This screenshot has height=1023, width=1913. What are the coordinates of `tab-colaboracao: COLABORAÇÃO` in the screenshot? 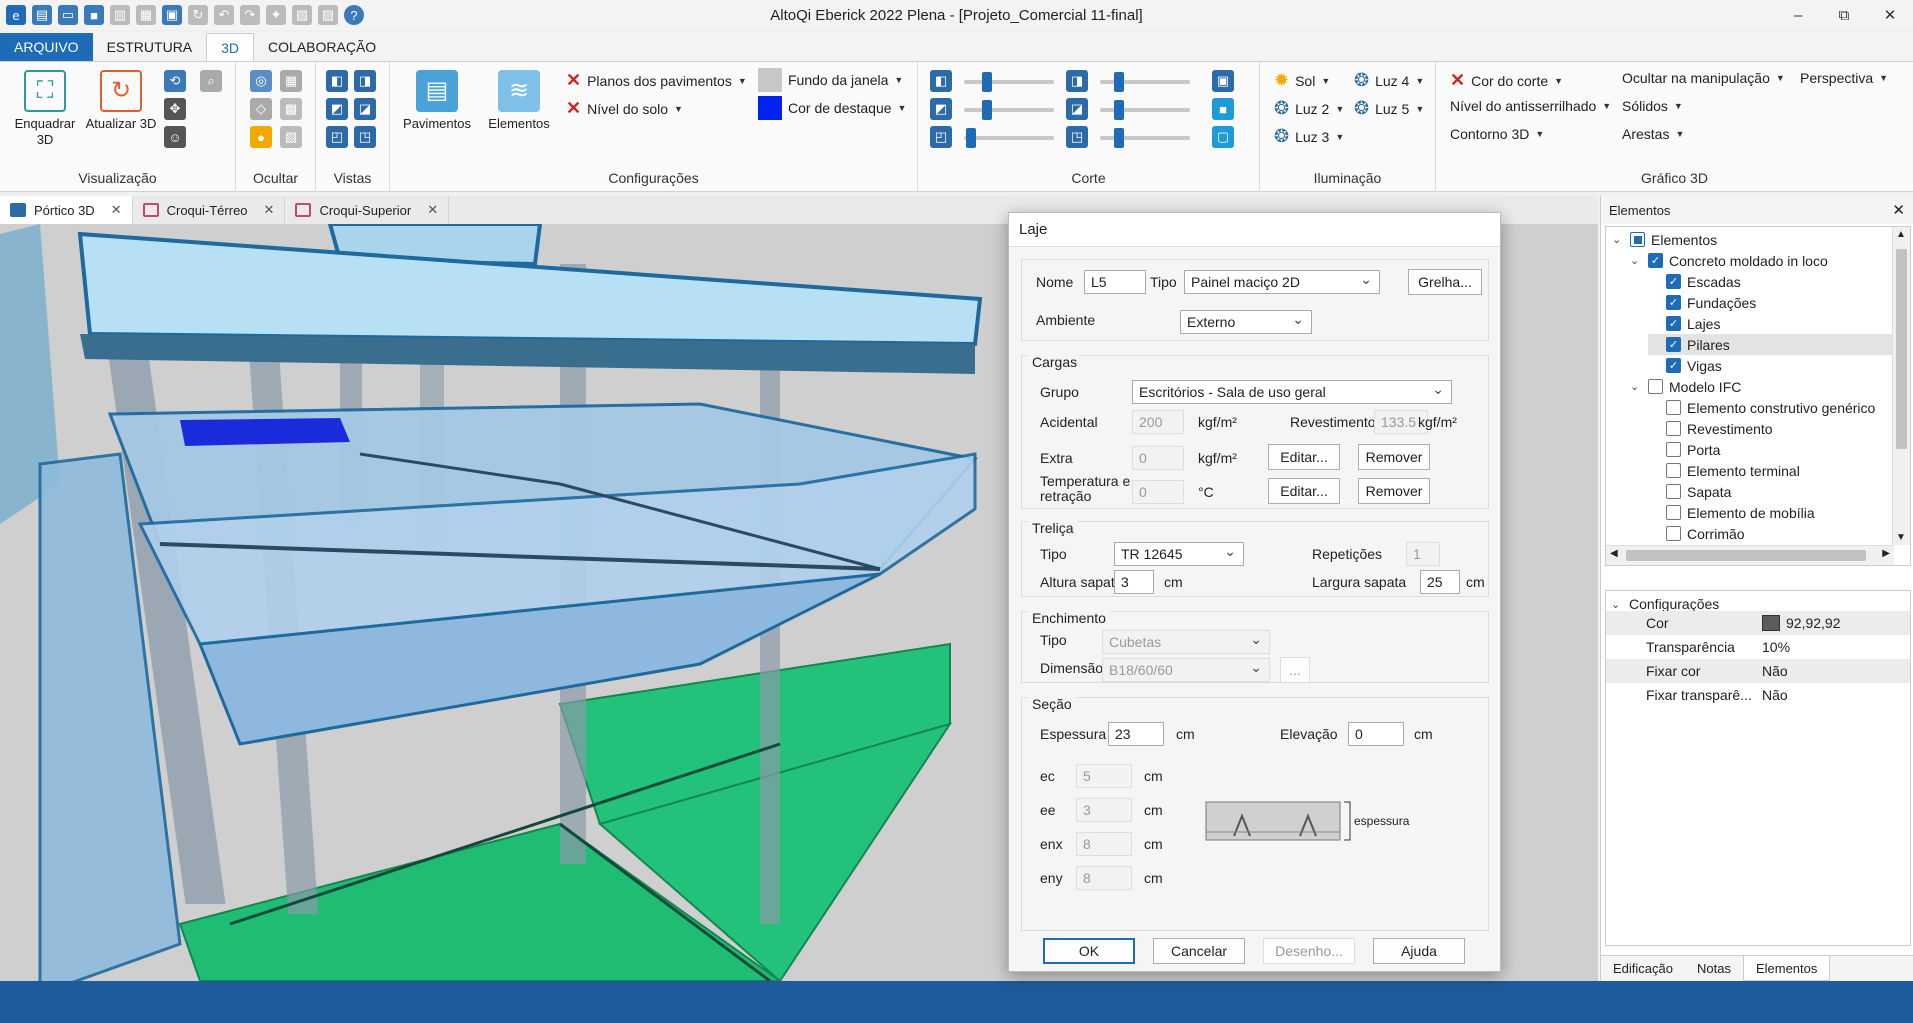 It's located at (322, 47).